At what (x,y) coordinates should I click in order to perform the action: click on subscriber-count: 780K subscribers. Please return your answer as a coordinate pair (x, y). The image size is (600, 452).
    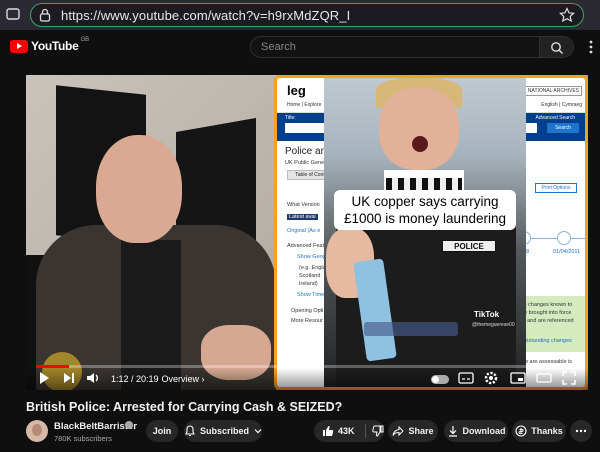
    Looking at the image, I should click on (83, 438).